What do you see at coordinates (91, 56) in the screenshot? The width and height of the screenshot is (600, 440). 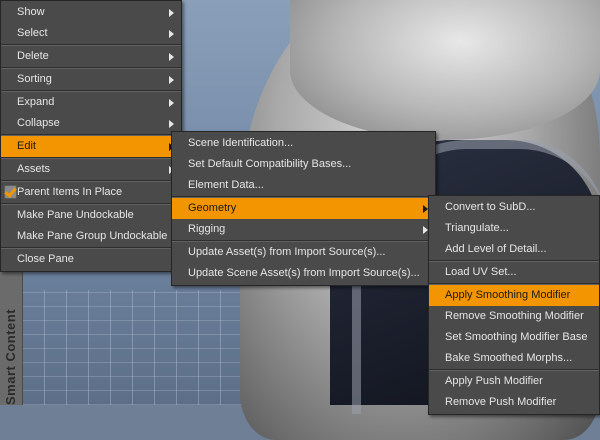 I see `menu-item-delete: Delete` at bounding box center [91, 56].